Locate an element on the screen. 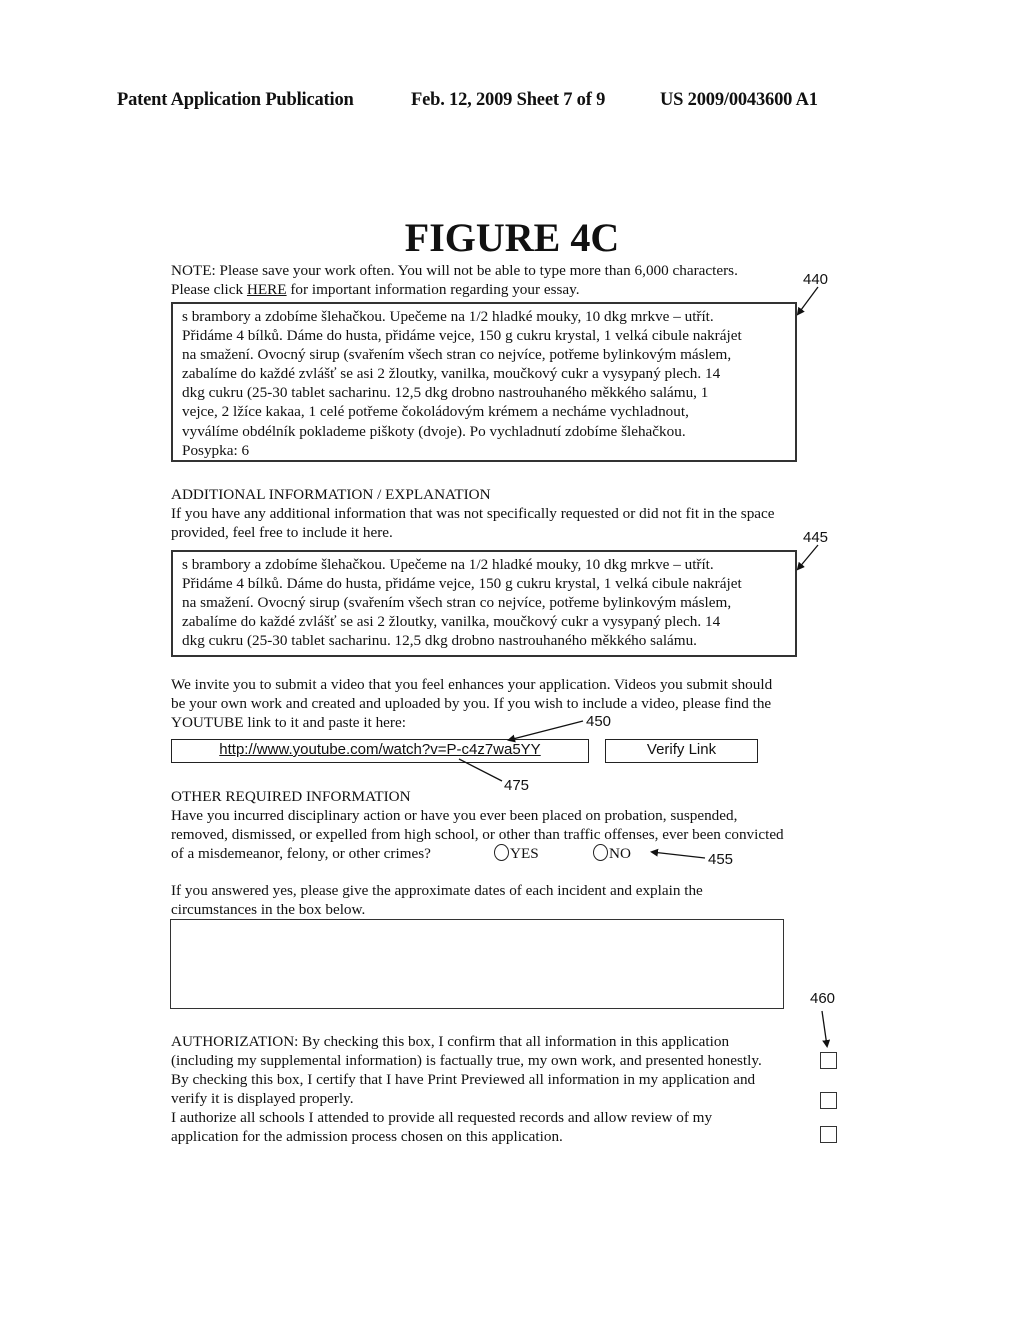  authorization-1-checkbox is located at coordinates (828, 1060).